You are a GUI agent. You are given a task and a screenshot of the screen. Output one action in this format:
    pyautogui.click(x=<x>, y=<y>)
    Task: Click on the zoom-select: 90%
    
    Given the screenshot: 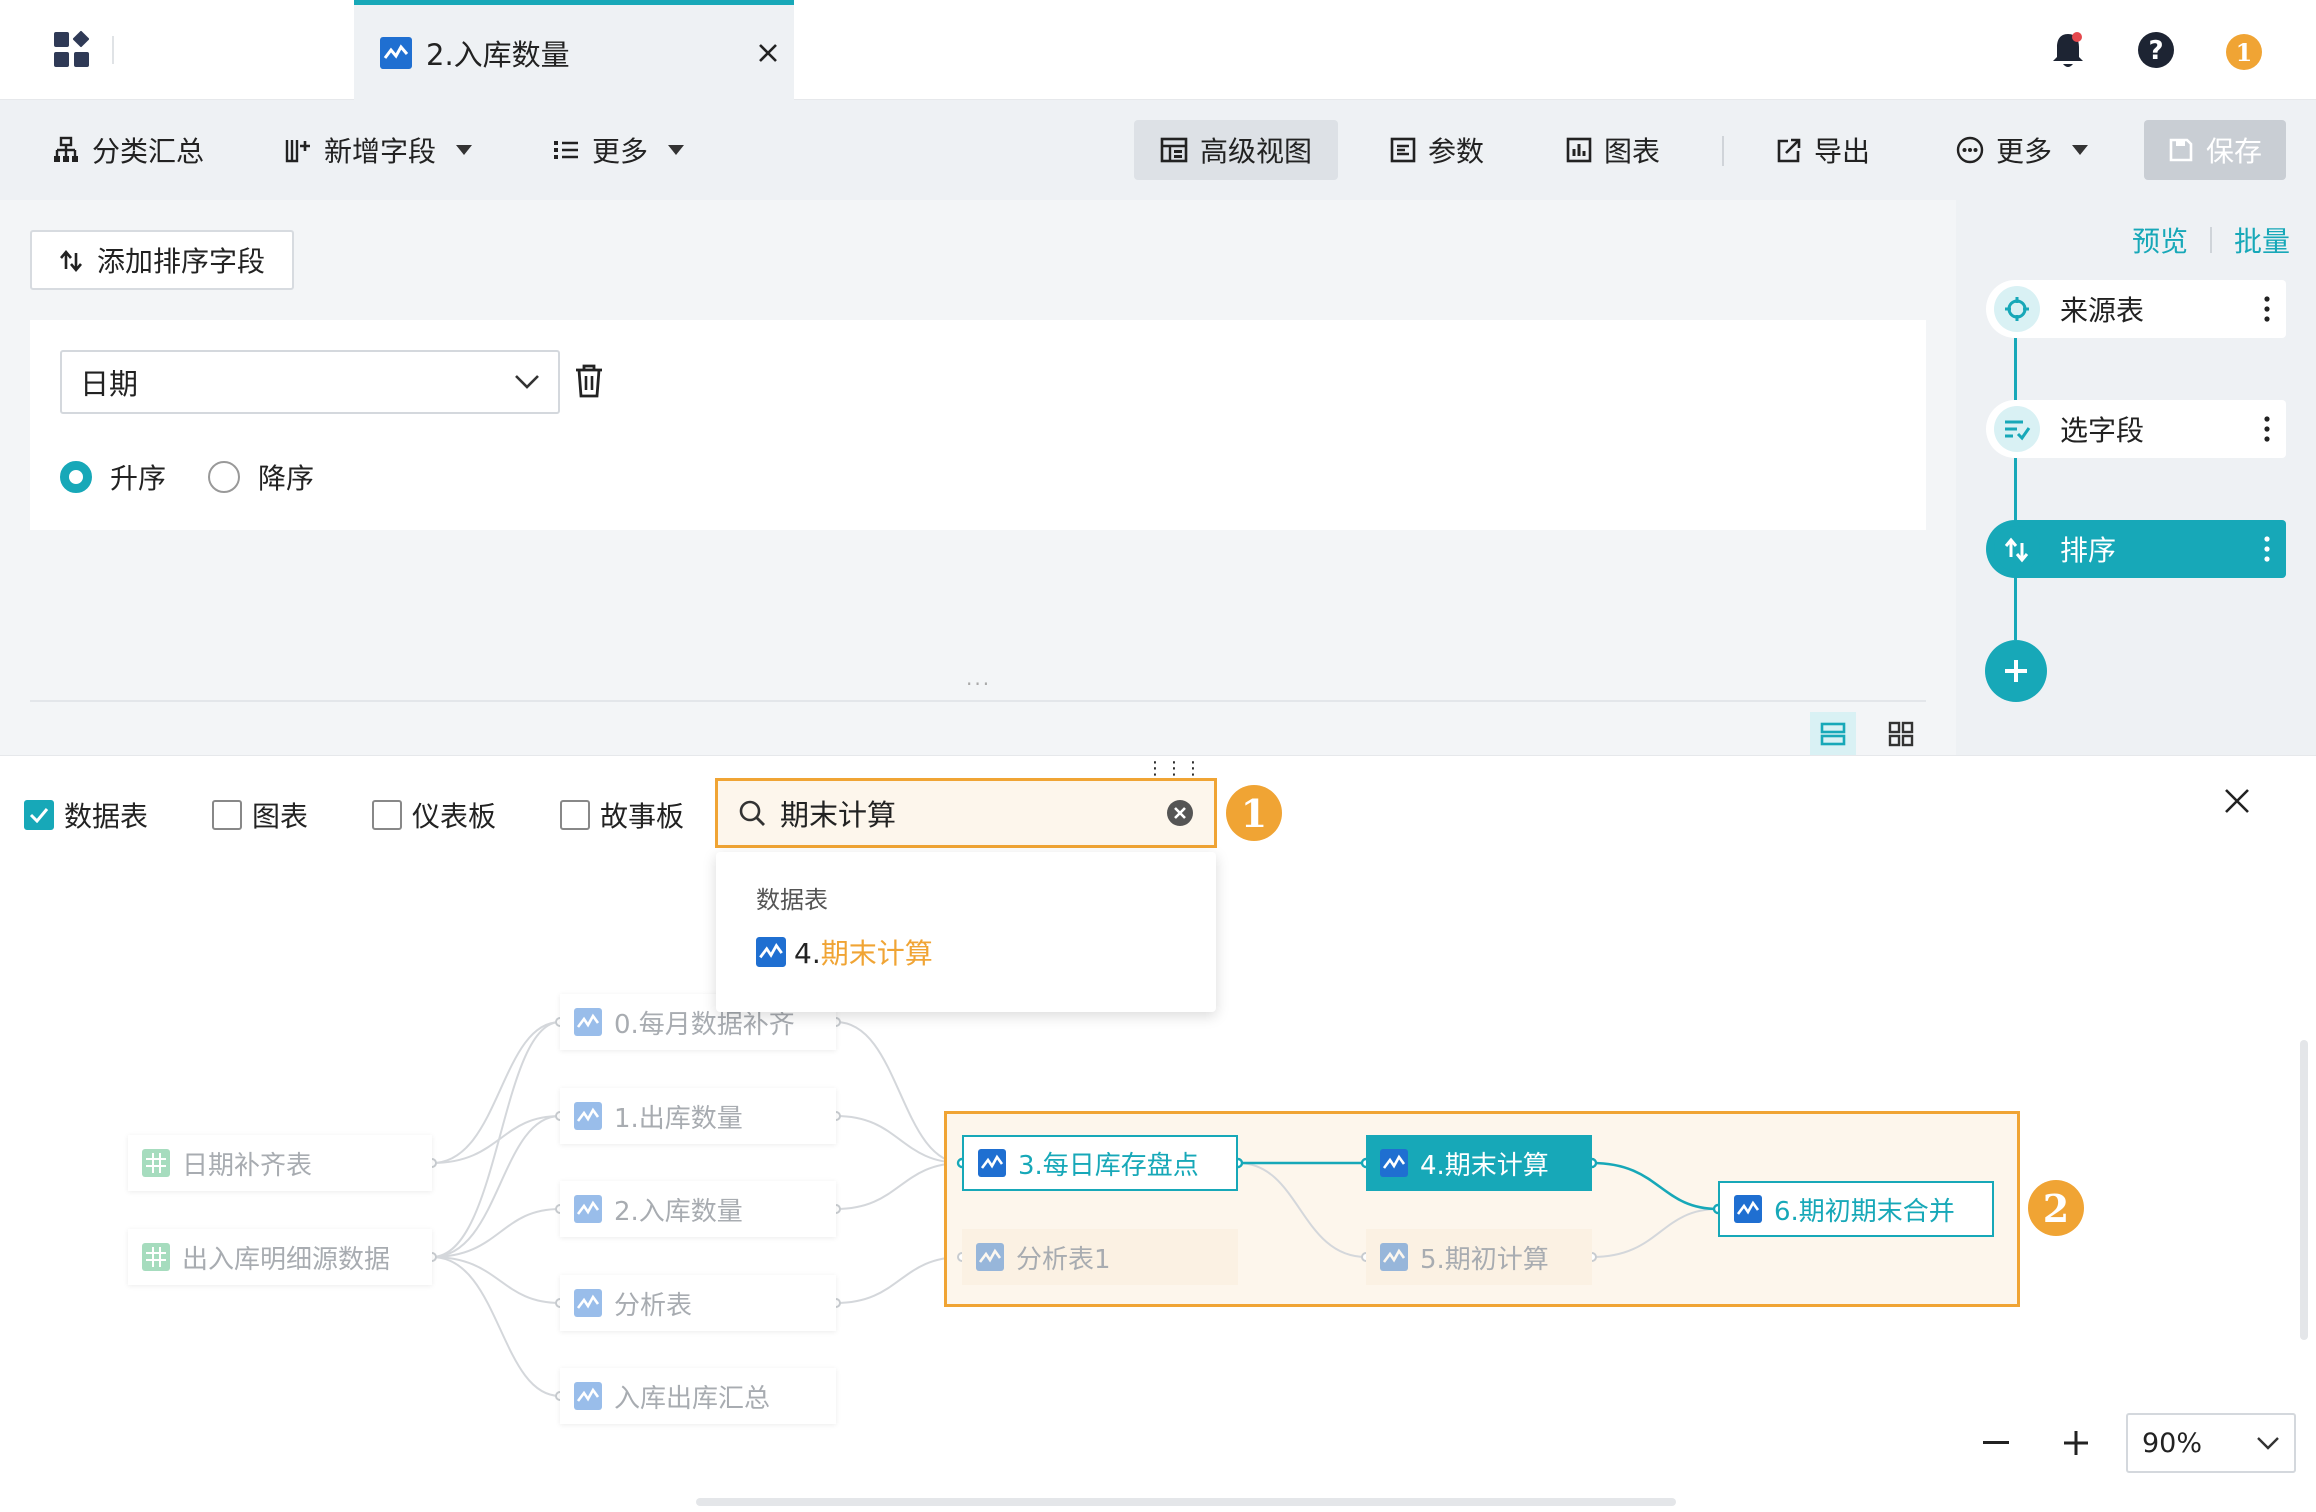 What is the action you would take?
    pyautogui.click(x=2211, y=1443)
    